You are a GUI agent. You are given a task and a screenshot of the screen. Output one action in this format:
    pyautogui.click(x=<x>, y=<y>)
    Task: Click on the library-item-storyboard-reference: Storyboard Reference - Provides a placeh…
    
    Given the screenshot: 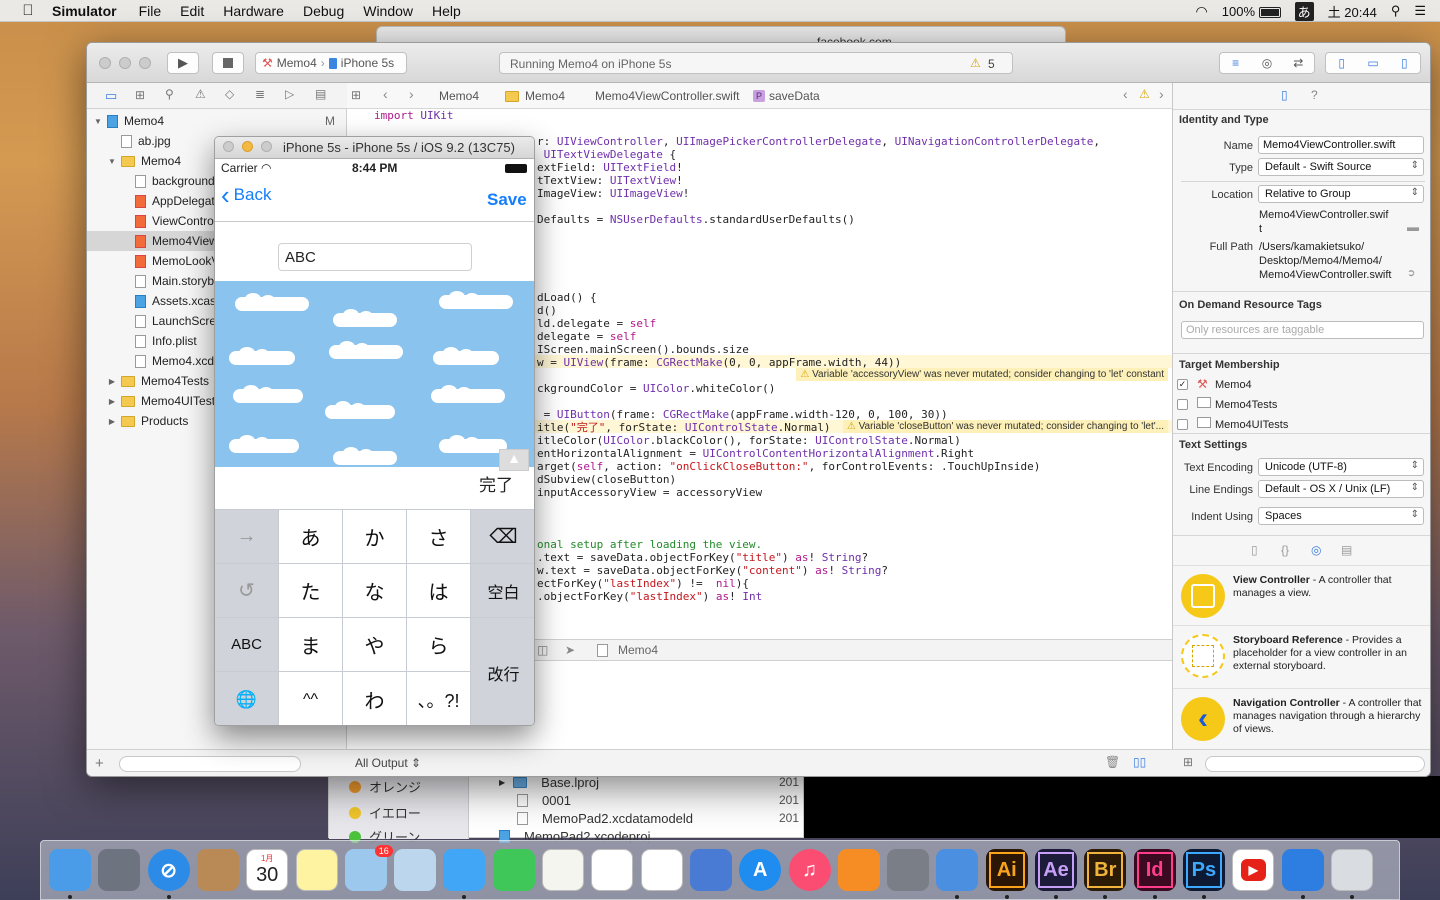 What is the action you would take?
    pyautogui.click(x=1301, y=655)
    